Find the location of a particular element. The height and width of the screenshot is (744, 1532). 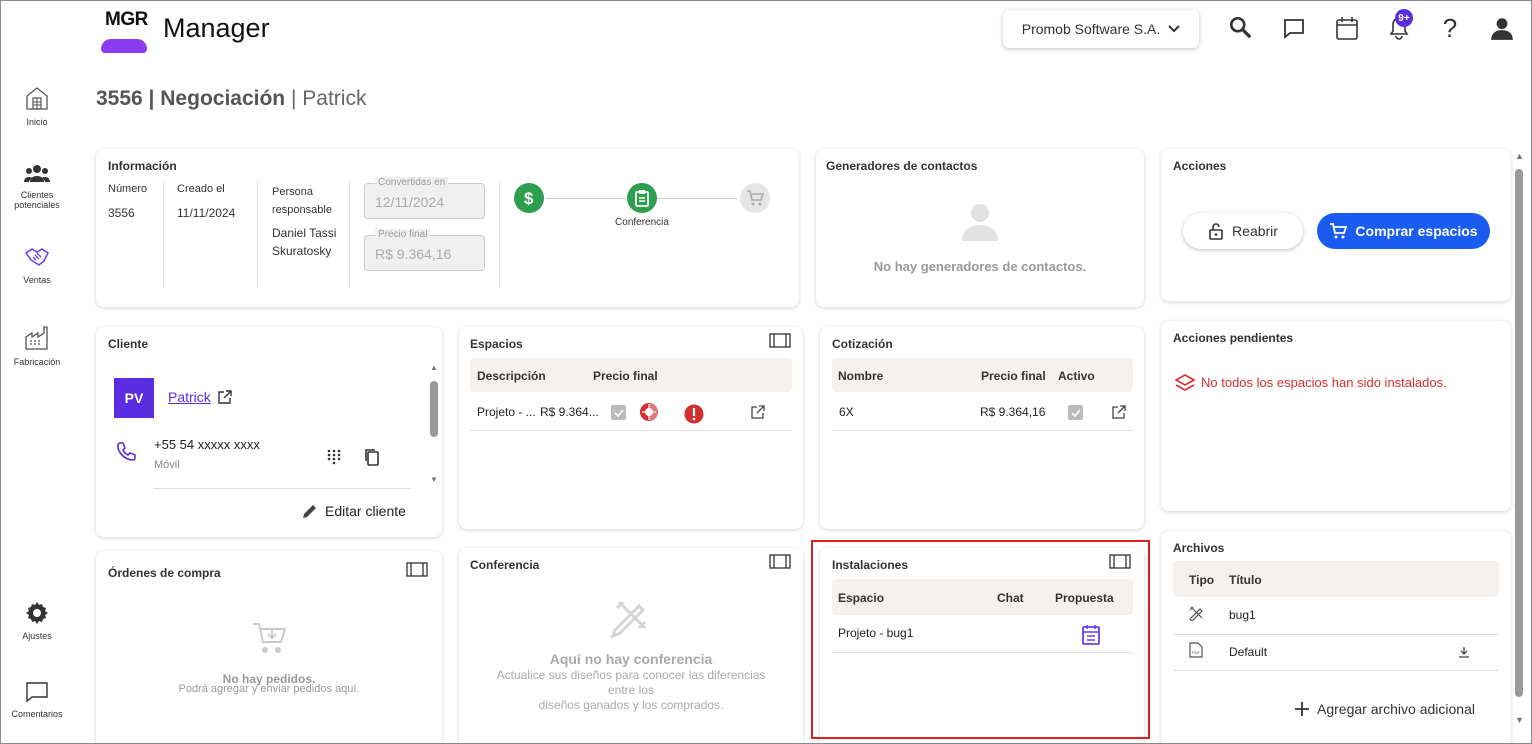

ordenes-empty-sub: Podrá agregar y enviar pedidos aquí. is located at coordinates (269, 689).